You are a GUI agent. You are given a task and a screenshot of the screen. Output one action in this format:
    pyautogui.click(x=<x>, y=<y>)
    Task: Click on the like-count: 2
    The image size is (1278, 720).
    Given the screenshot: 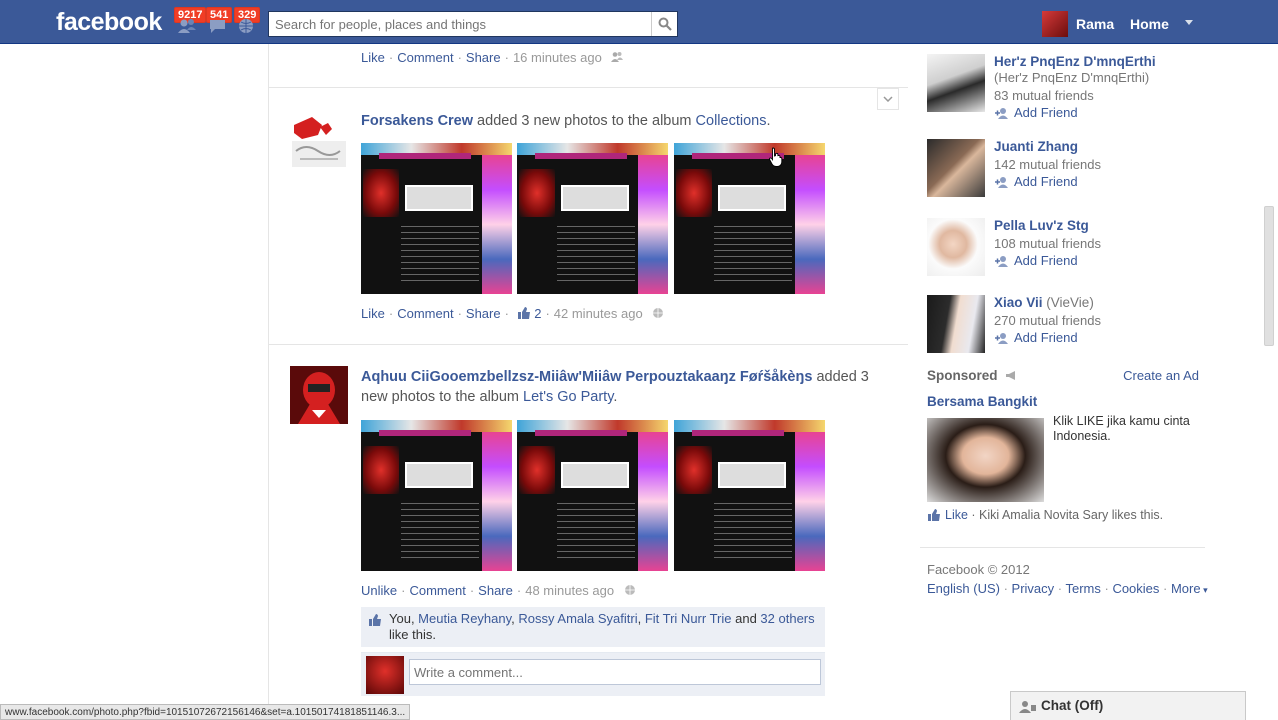 What is the action you would take?
    pyautogui.click(x=537, y=313)
    